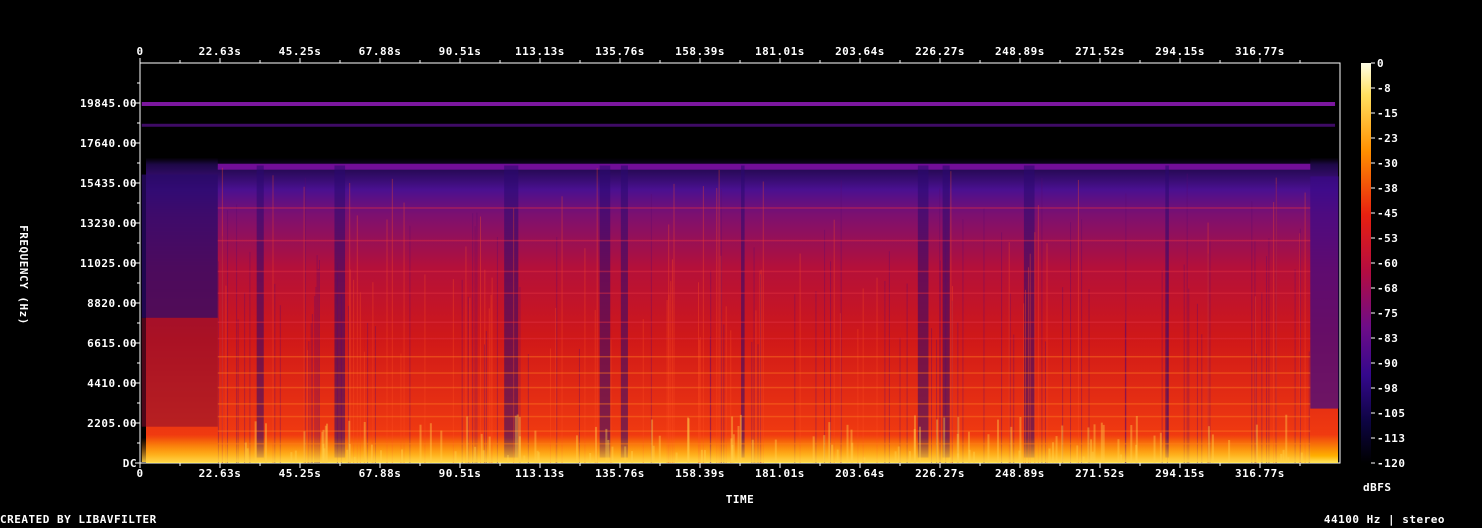 This screenshot has height=528, width=1482. Describe the element at coordinates (1260, 51) in the screenshot. I see `x-tick-label-top: 316.77s` at that location.